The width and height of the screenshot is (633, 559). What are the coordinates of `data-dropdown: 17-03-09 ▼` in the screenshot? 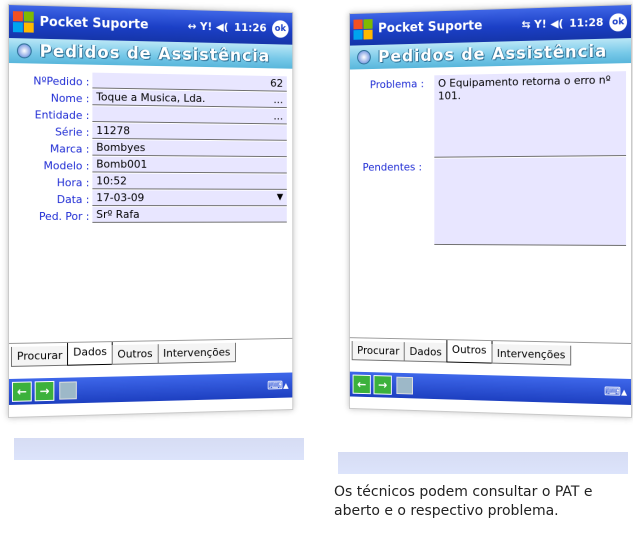 It's located at (189, 198).